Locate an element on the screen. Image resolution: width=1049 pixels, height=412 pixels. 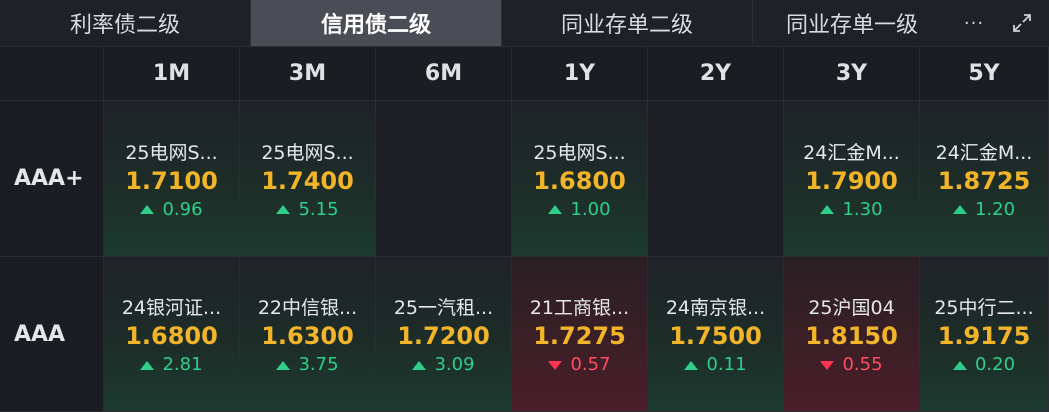
tab-bar: 利率债二级 信用债二级 同业存单二级 同业存单一级 ··· is located at coordinates (524, 23).